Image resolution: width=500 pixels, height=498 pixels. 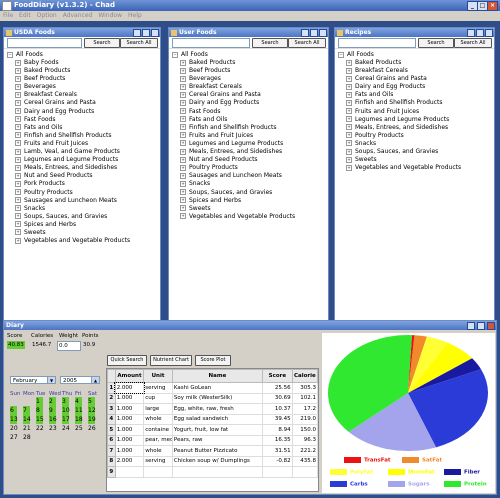 What do you see at coordinates (86, 176) in the screenshot?
I see `tree-item: + Nut and Seed Products` at bounding box center [86, 176].